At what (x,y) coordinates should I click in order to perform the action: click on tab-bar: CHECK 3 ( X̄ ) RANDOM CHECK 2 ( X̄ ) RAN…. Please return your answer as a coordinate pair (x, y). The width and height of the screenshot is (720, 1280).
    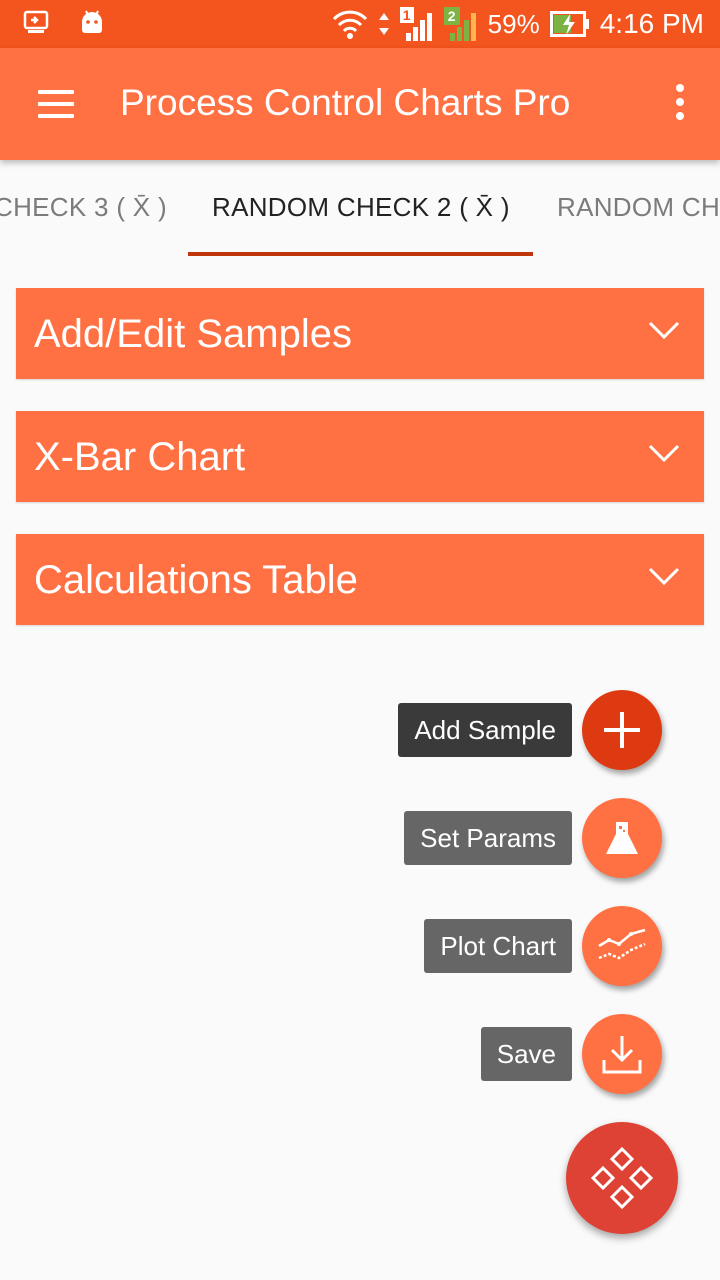
    Looking at the image, I should click on (360, 210).